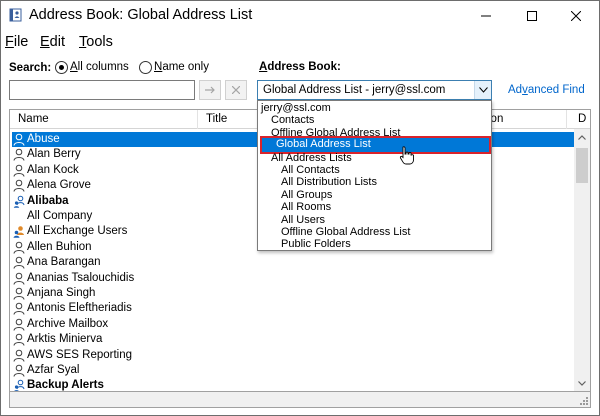 The width and height of the screenshot is (600, 416). What do you see at coordinates (293, 262) in the screenshot?
I see `table-row: Ana Barangan` at bounding box center [293, 262].